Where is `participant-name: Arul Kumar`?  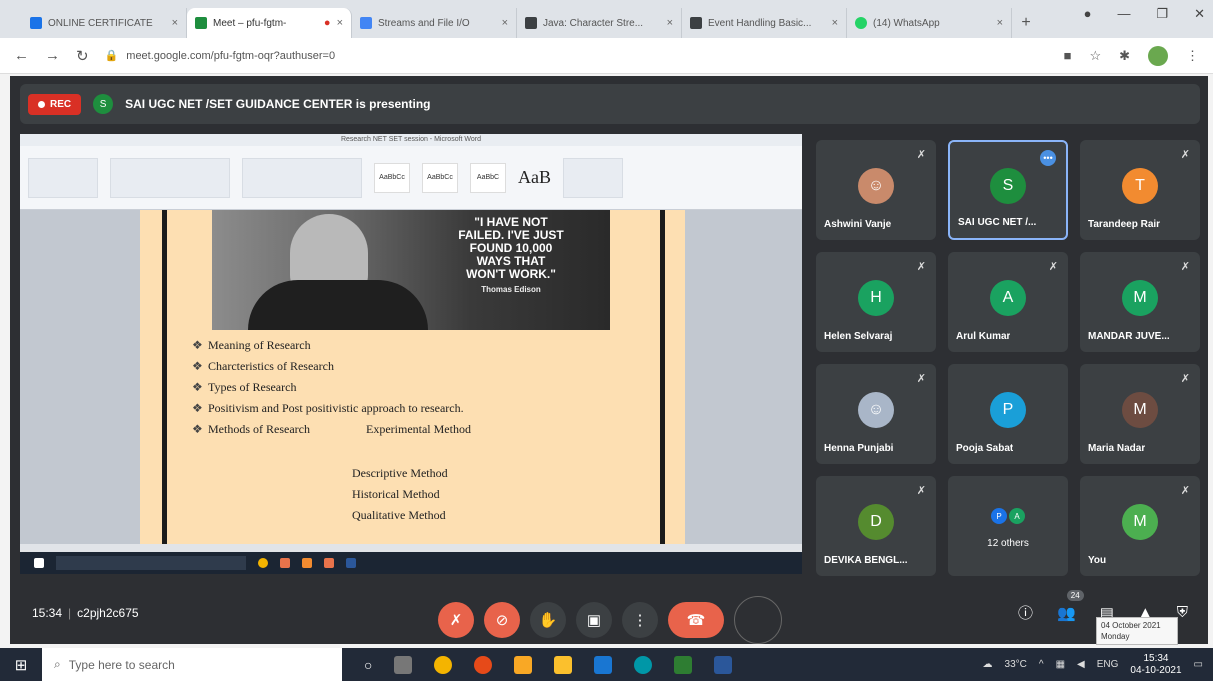 participant-name: Arul Kumar is located at coordinates (983, 336).